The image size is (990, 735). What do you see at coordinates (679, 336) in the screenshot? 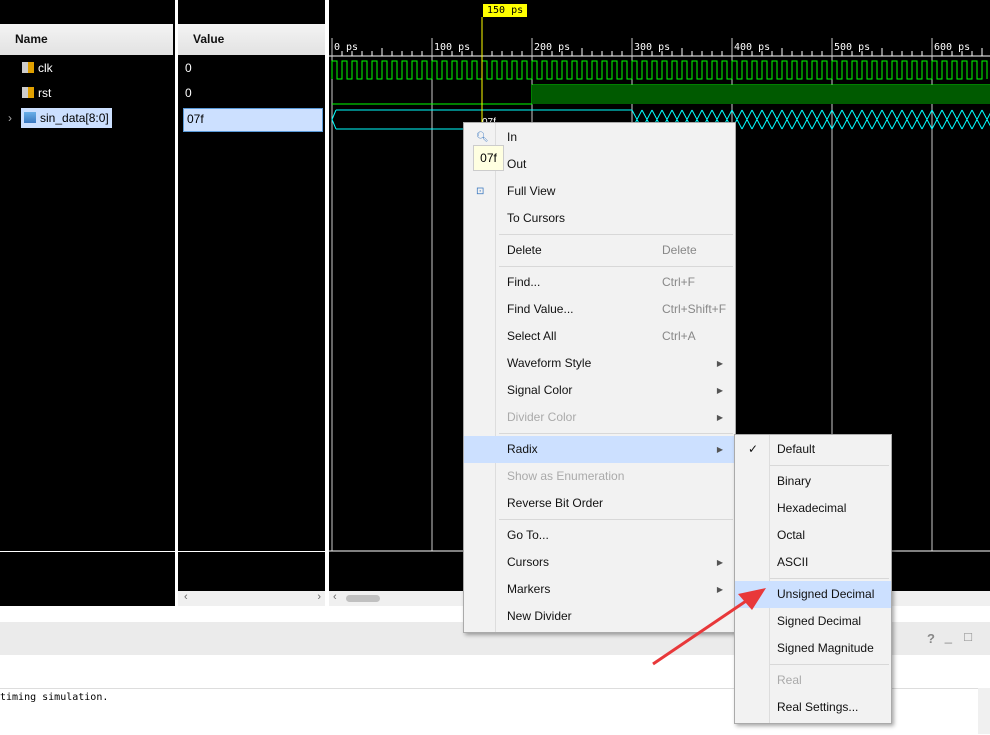
I see `shortcut-label: Ctrl+A` at bounding box center [679, 336].